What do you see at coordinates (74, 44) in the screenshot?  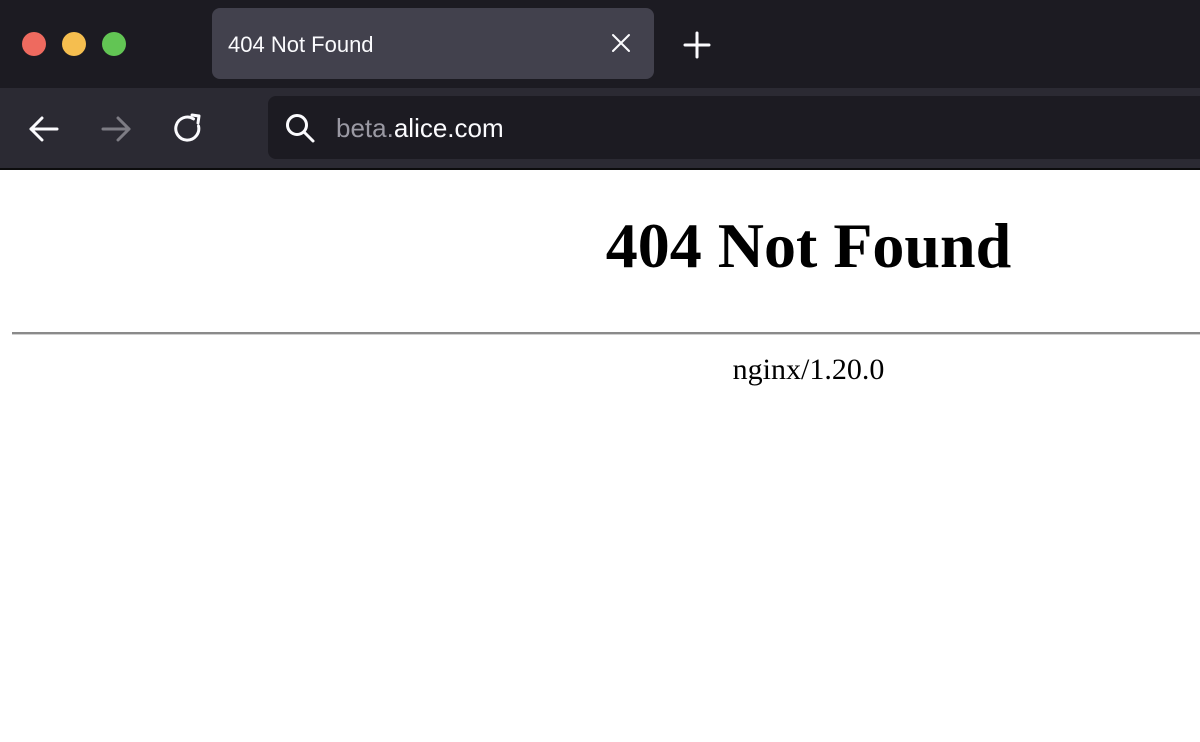 I see `window-minimize-button` at bounding box center [74, 44].